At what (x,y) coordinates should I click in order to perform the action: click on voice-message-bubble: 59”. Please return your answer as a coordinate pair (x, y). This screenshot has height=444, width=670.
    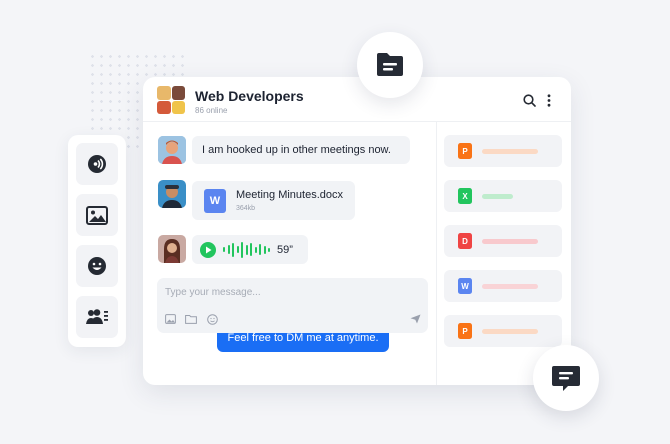
    Looking at the image, I should click on (250, 249).